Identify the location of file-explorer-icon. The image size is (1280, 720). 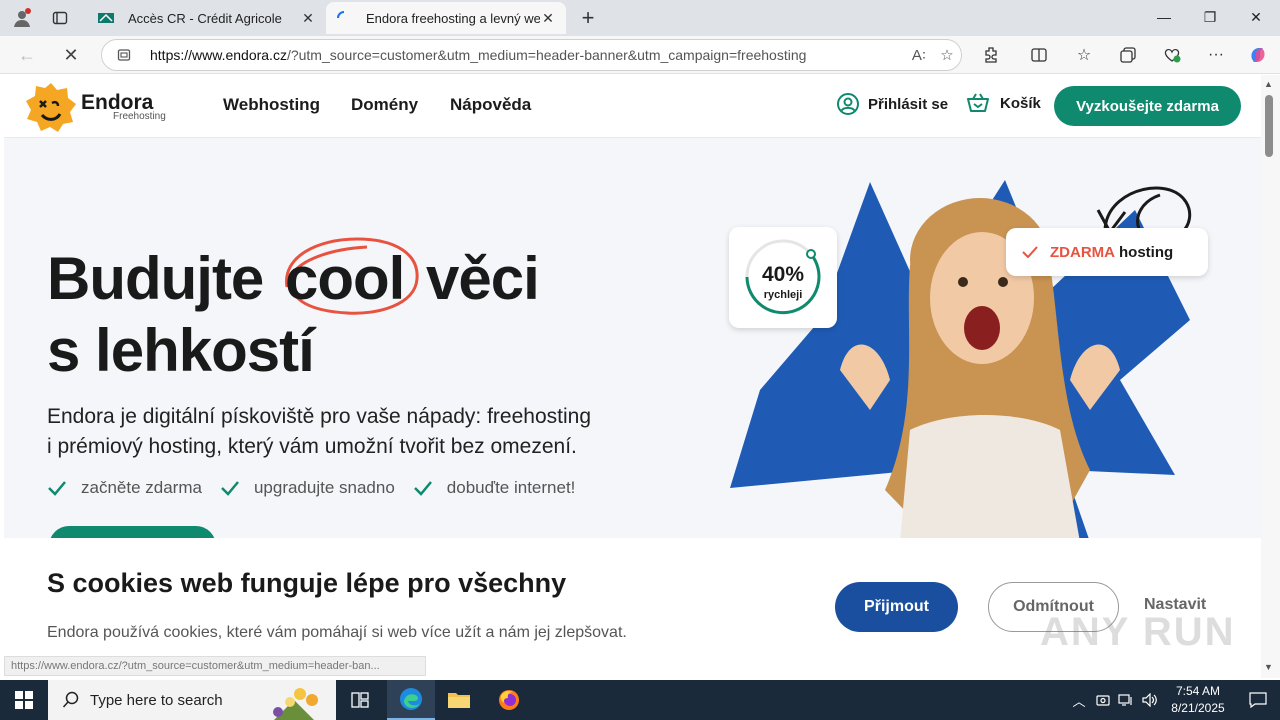
(459, 700).